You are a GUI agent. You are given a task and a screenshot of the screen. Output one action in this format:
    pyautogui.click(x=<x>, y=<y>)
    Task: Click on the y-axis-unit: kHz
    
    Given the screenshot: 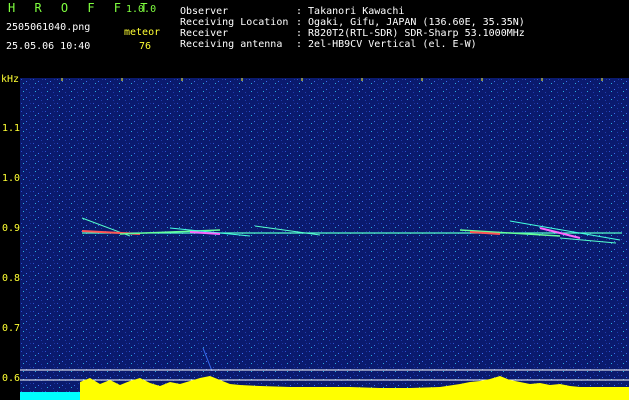 What is the action you would take?
    pyautogui.click(x=10, y=79)
    